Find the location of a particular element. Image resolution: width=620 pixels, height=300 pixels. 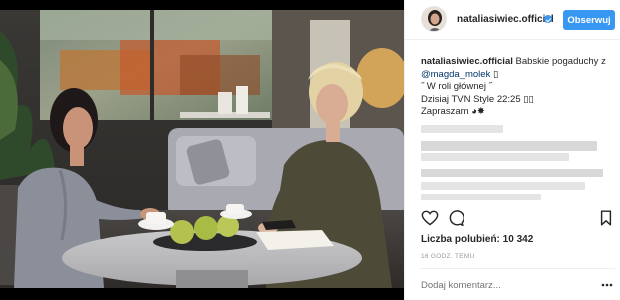

caption-emoji: ▯ is located at coordinates (494, 74).